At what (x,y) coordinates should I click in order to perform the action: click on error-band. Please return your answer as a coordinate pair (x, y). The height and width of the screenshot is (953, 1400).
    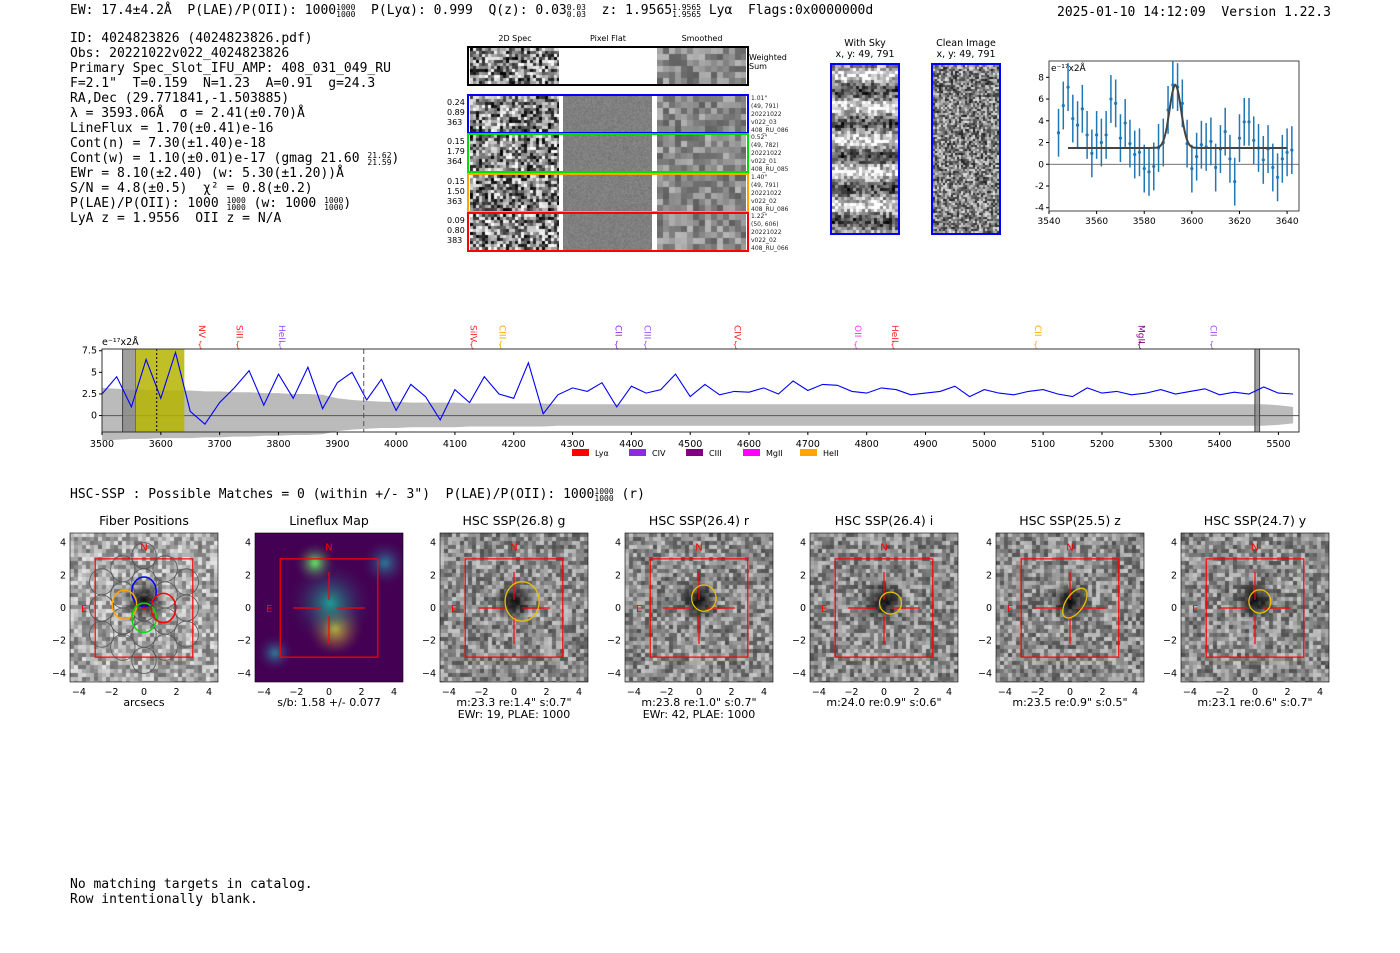
    Looking at the image, I should click on (698, 414).